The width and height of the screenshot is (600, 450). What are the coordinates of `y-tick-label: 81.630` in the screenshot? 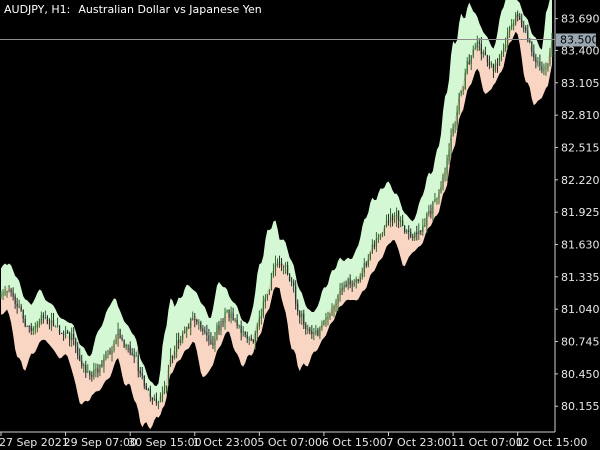 It's located at (580, 245).